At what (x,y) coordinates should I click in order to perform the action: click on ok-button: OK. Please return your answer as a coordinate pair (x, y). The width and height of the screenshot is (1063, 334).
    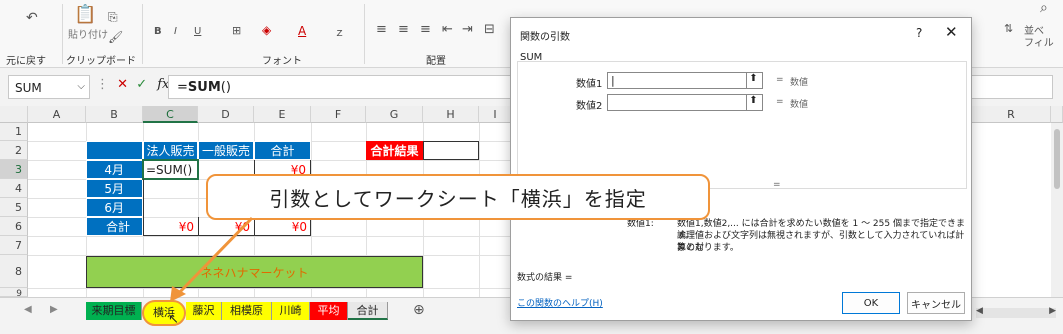
    Looking at the image, I should click on (871, 303).